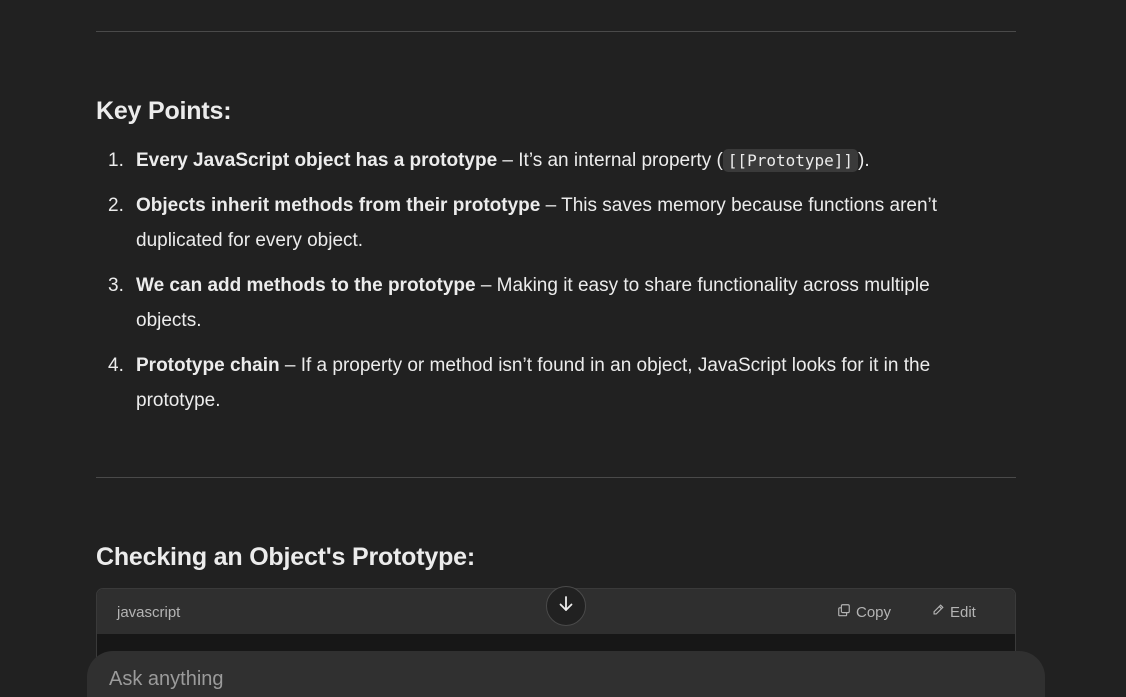  I want to click on list-item-text: )., so click(864, 160).